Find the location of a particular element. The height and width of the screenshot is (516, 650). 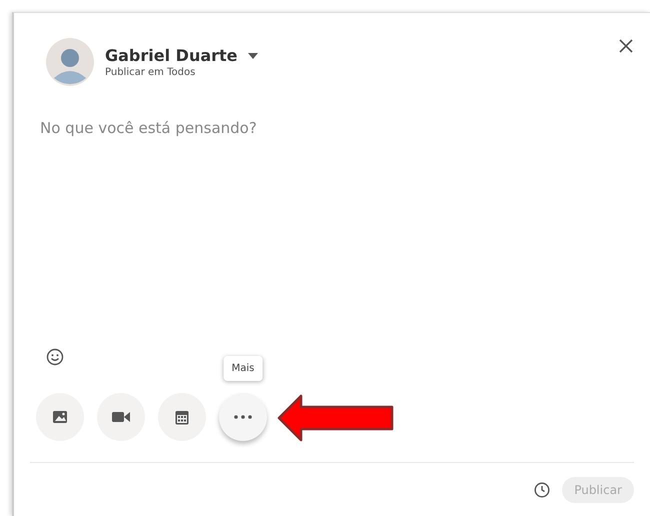

clock-icon is located at coordinates (542, 490).